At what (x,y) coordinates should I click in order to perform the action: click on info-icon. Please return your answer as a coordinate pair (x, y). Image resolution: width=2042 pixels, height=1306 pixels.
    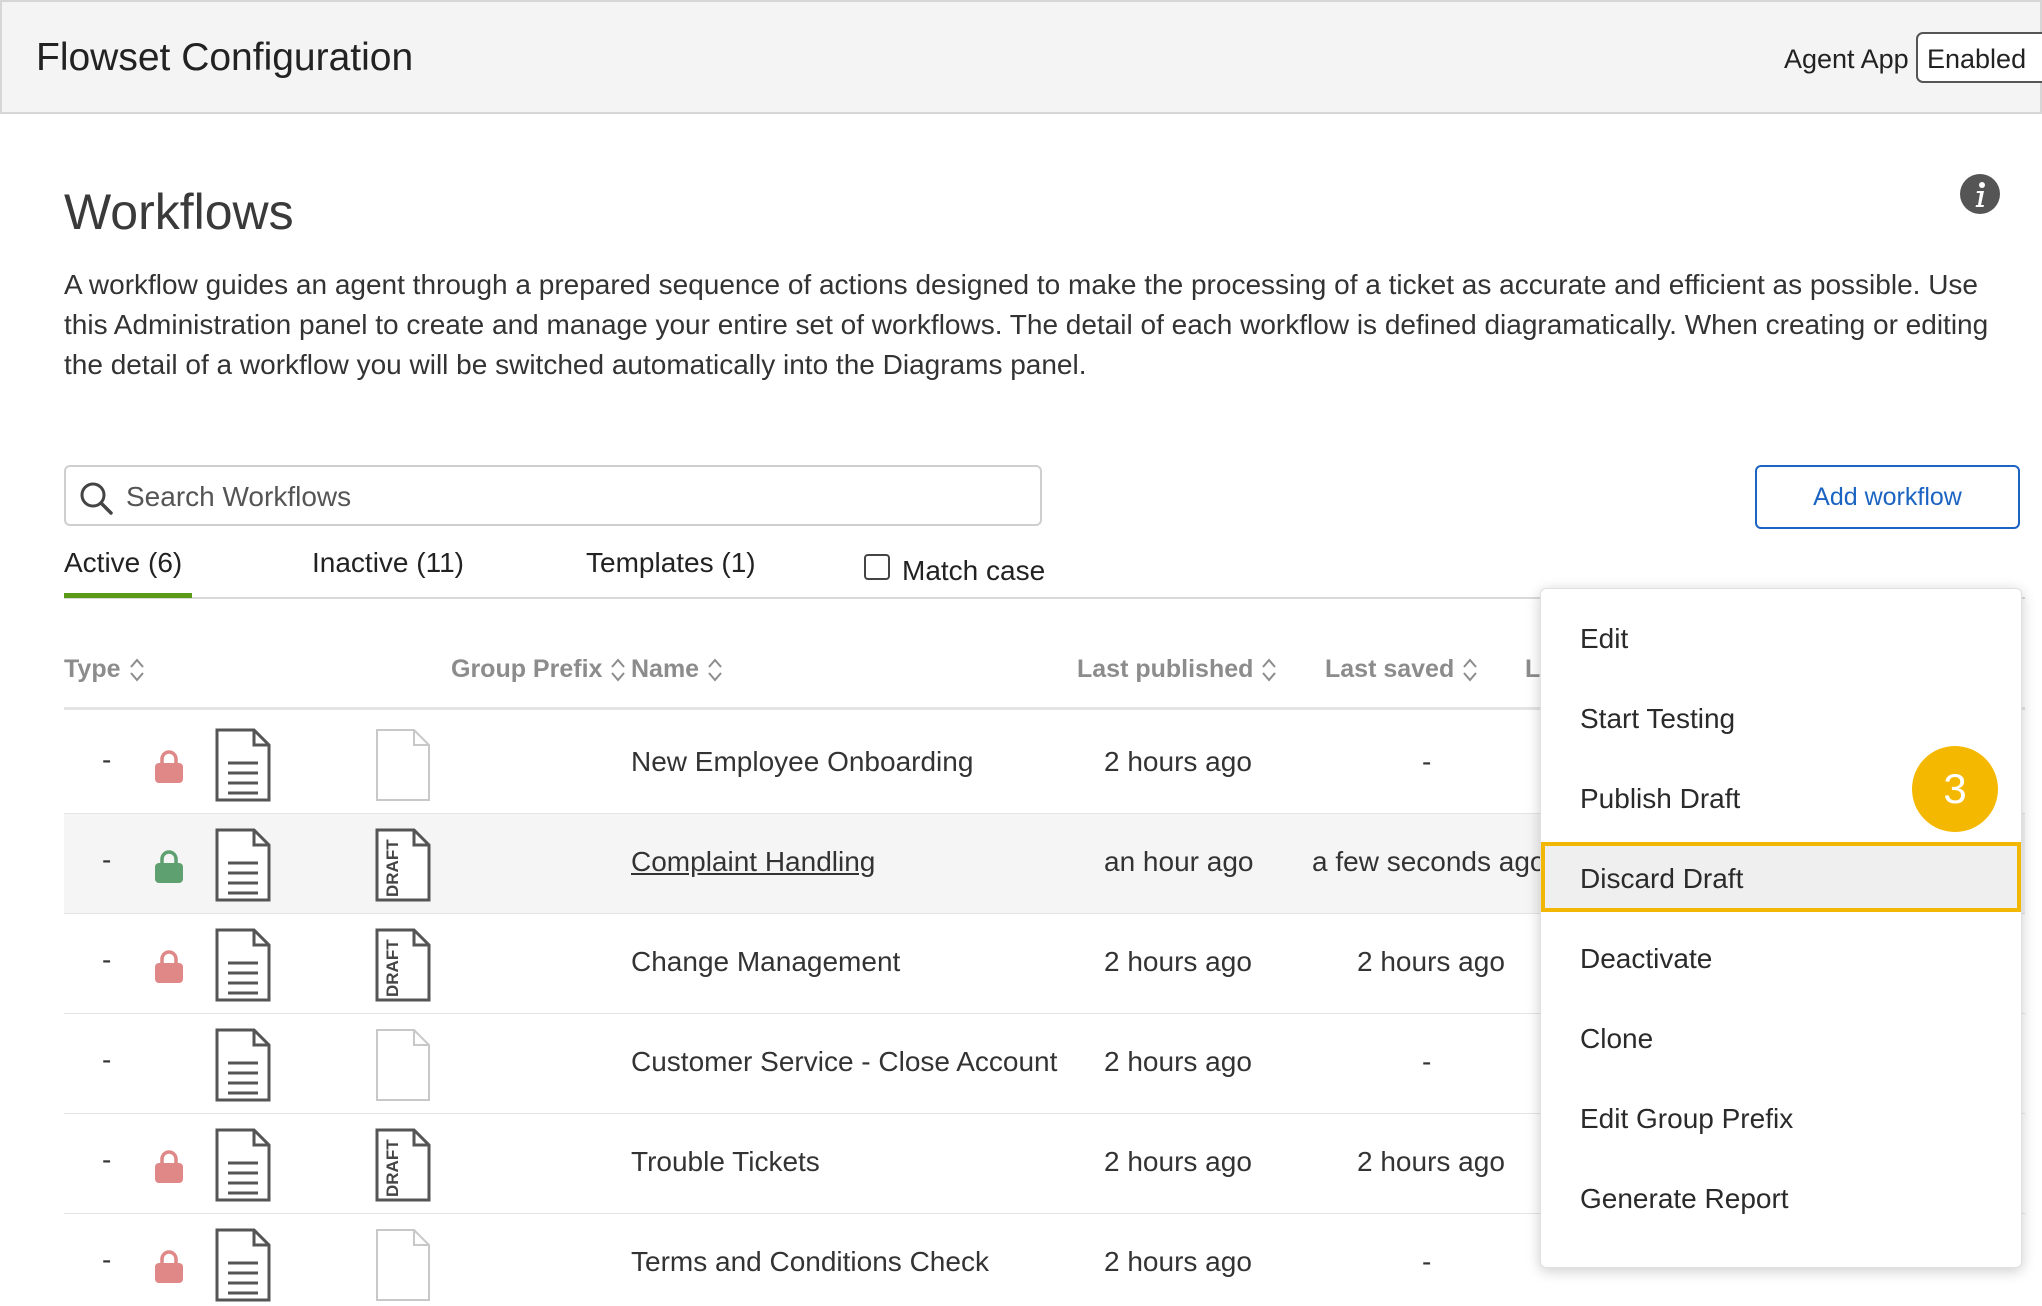
    Looking at the image, I should click on (1980, 194).